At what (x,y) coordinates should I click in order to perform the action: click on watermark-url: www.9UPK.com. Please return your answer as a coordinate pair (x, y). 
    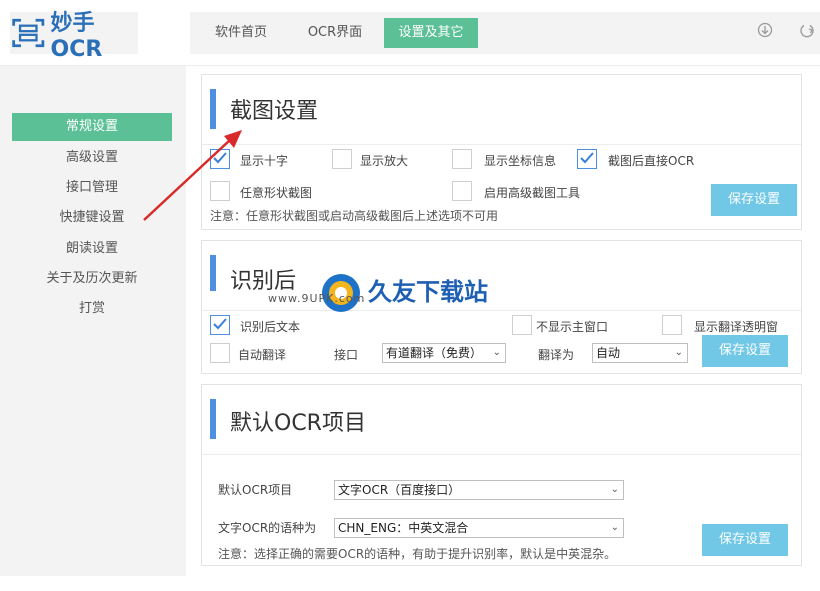
    Looking at the image, I should click on (317, 298).